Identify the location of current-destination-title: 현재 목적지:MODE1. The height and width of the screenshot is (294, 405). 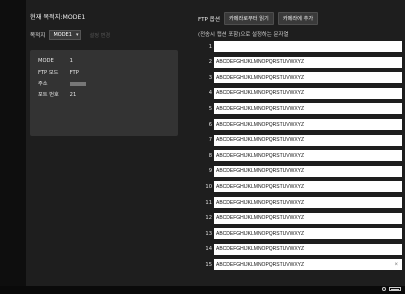
(58, 17).